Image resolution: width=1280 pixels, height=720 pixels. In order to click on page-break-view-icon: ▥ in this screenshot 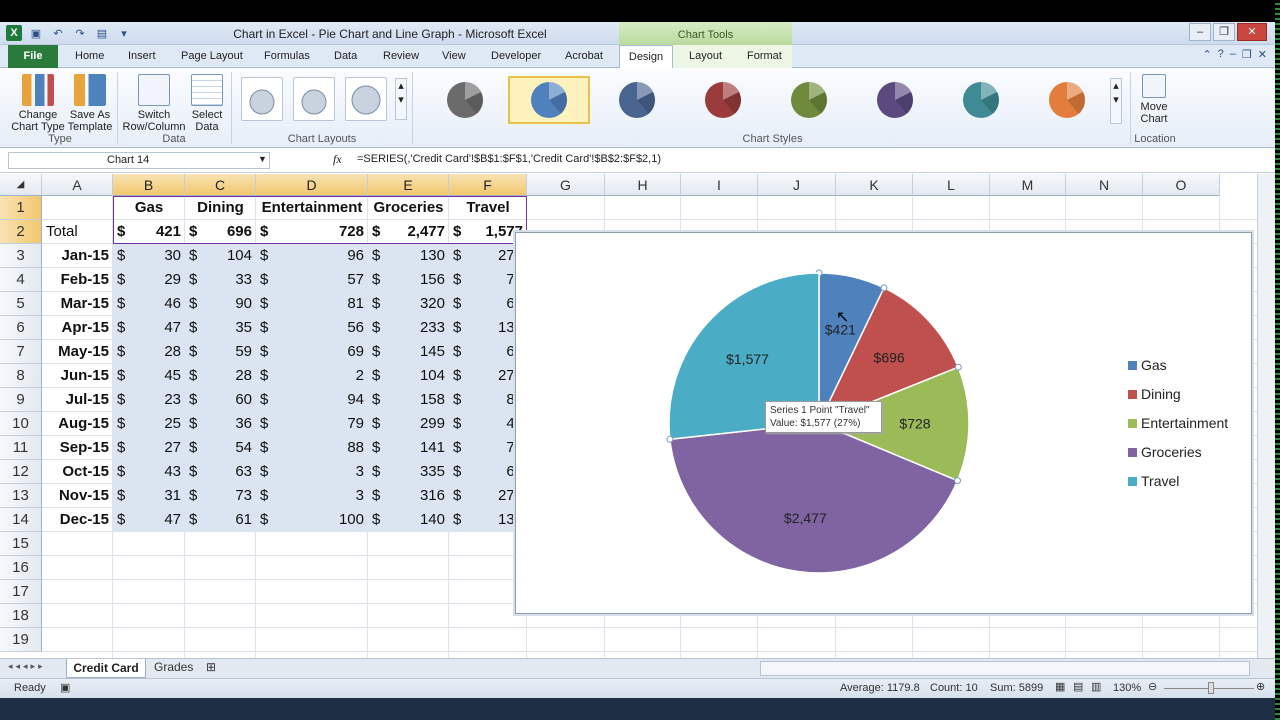, I will do `click(1096, 686)`.